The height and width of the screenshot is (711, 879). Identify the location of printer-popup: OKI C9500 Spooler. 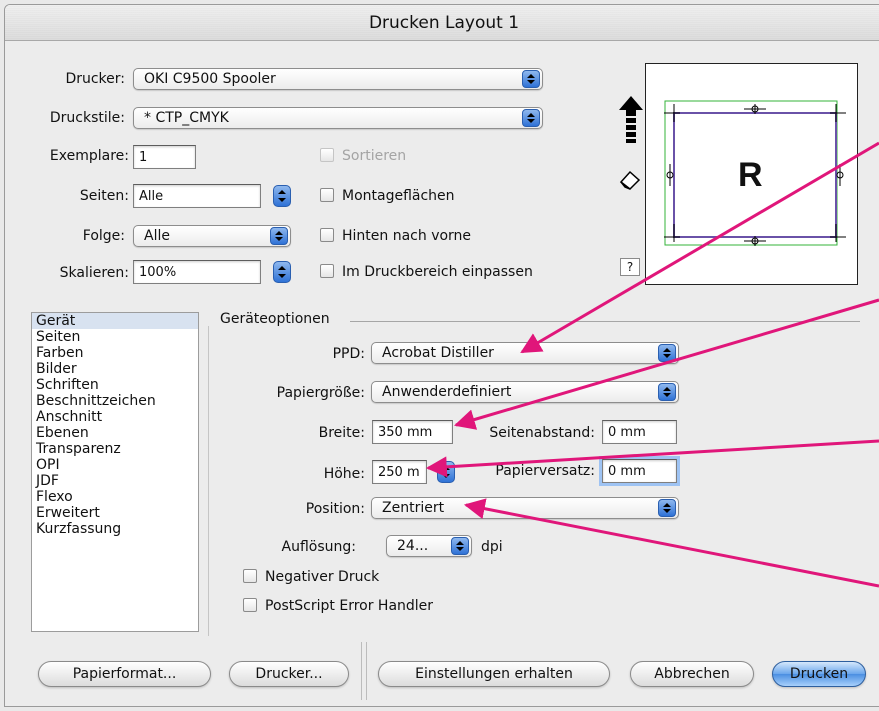
(338, 79).